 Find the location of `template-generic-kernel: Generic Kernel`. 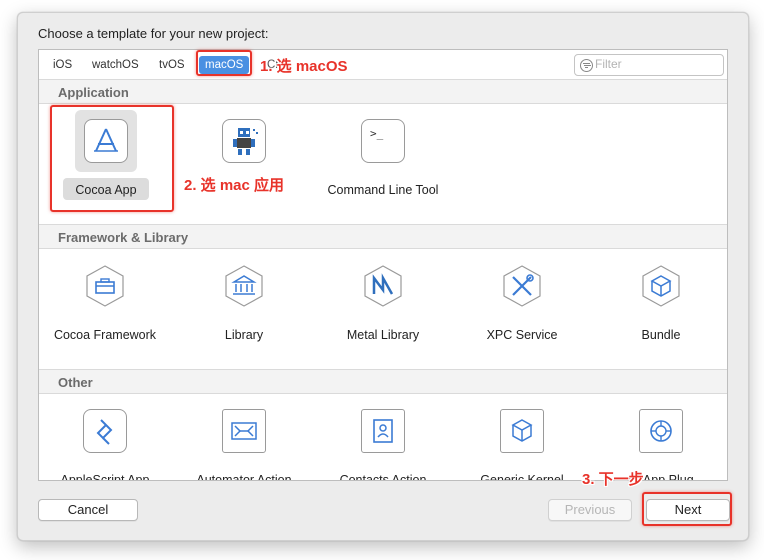

template-generic-kernel: Generic Kernel is located at coordinates (522, 438).